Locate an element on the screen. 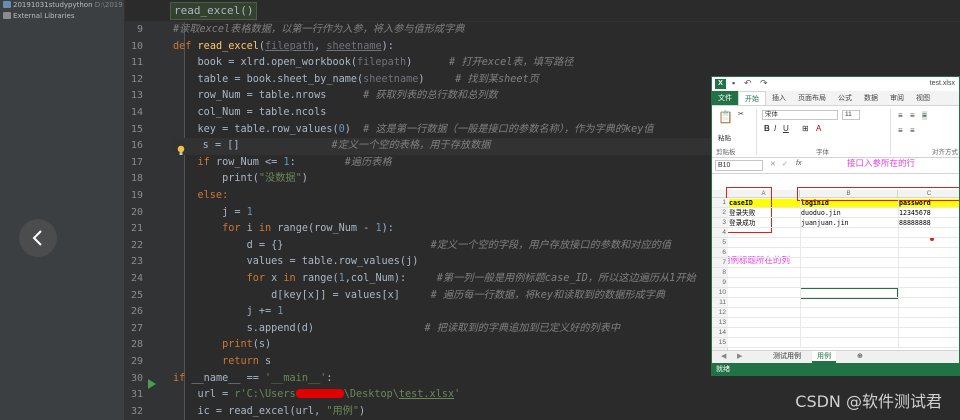 This screenshot has height=420, width=960. row-header: 4 is located at coordinates (720, 233).